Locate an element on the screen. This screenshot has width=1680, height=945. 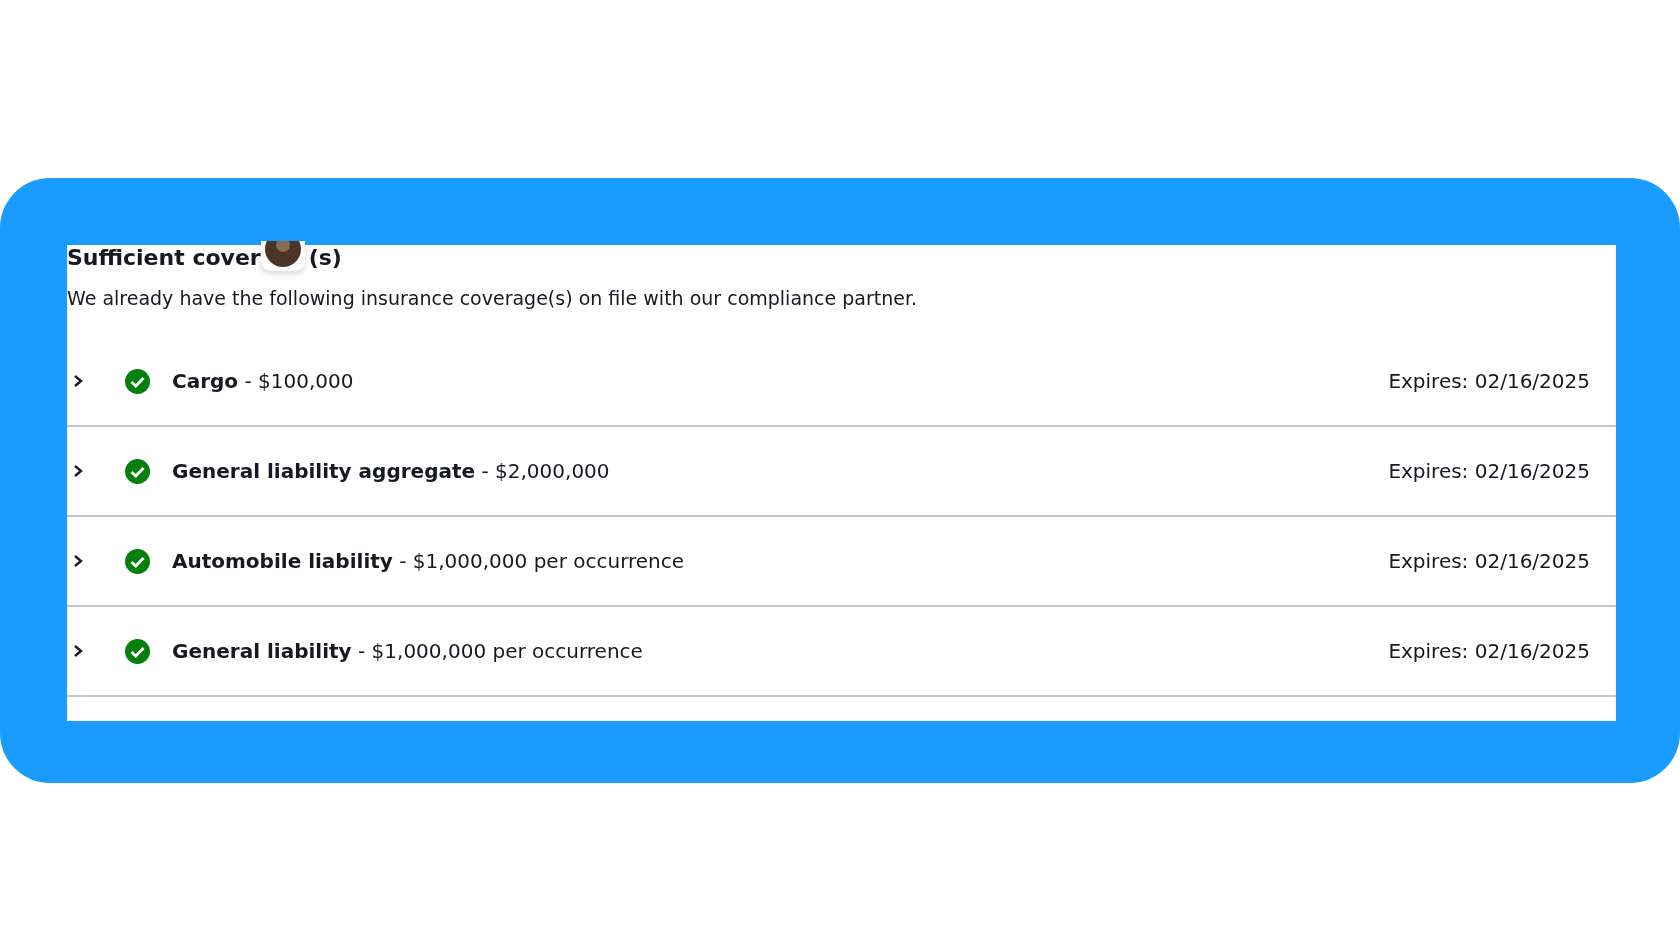
coverage-label: General liability - $1,000,000 per occurrence is located at coordinates (408, 651).